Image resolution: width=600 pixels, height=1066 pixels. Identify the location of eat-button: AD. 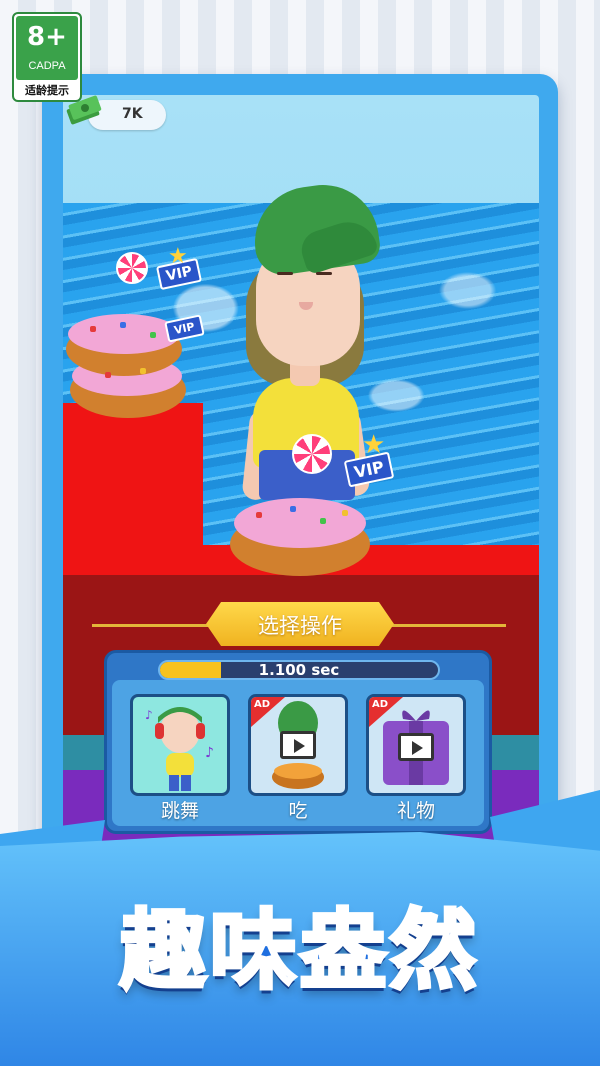
(298, 745).